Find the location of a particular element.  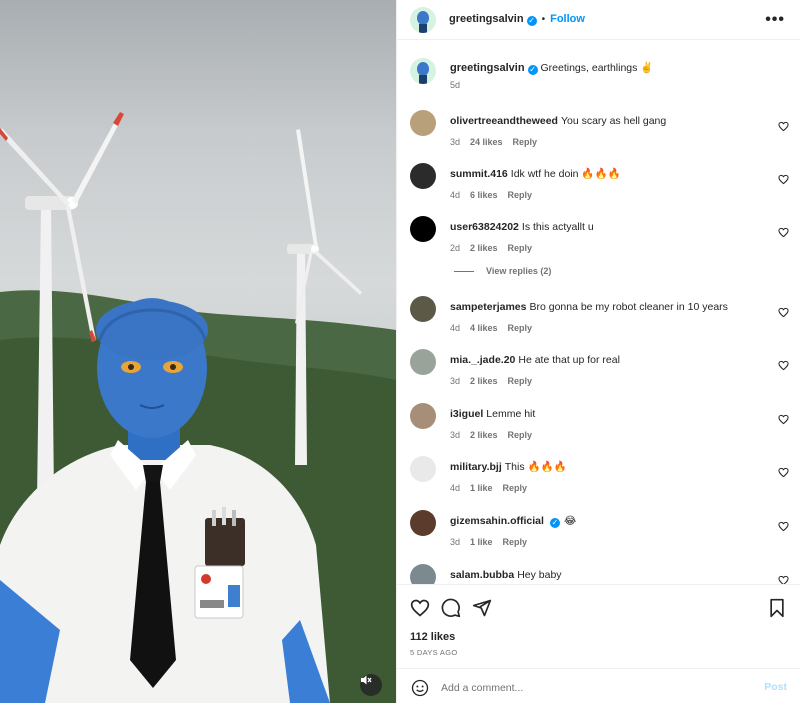

more-options-icon: ••• is located at coordinates (775, 20).